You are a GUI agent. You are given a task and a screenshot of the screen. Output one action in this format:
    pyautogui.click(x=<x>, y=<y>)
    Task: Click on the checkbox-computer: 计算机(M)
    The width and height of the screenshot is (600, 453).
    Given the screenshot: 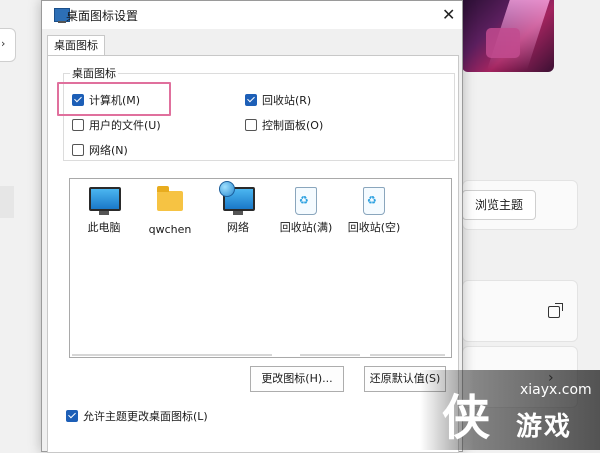 What is the action you would take?
    pyautogui.click(x=106, y=100)
    